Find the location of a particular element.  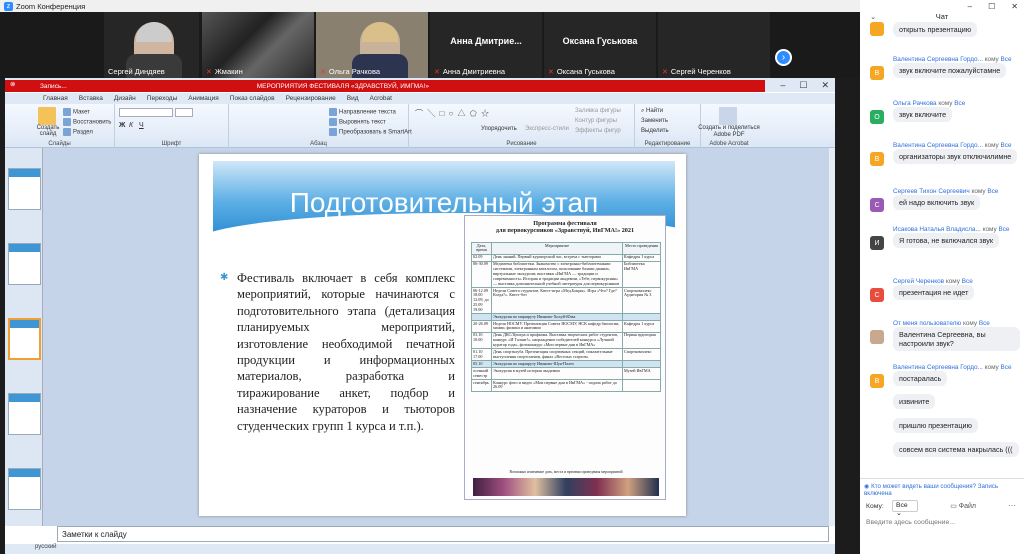

menu-item: Показ слайдов is located at coordinates (252, 98).